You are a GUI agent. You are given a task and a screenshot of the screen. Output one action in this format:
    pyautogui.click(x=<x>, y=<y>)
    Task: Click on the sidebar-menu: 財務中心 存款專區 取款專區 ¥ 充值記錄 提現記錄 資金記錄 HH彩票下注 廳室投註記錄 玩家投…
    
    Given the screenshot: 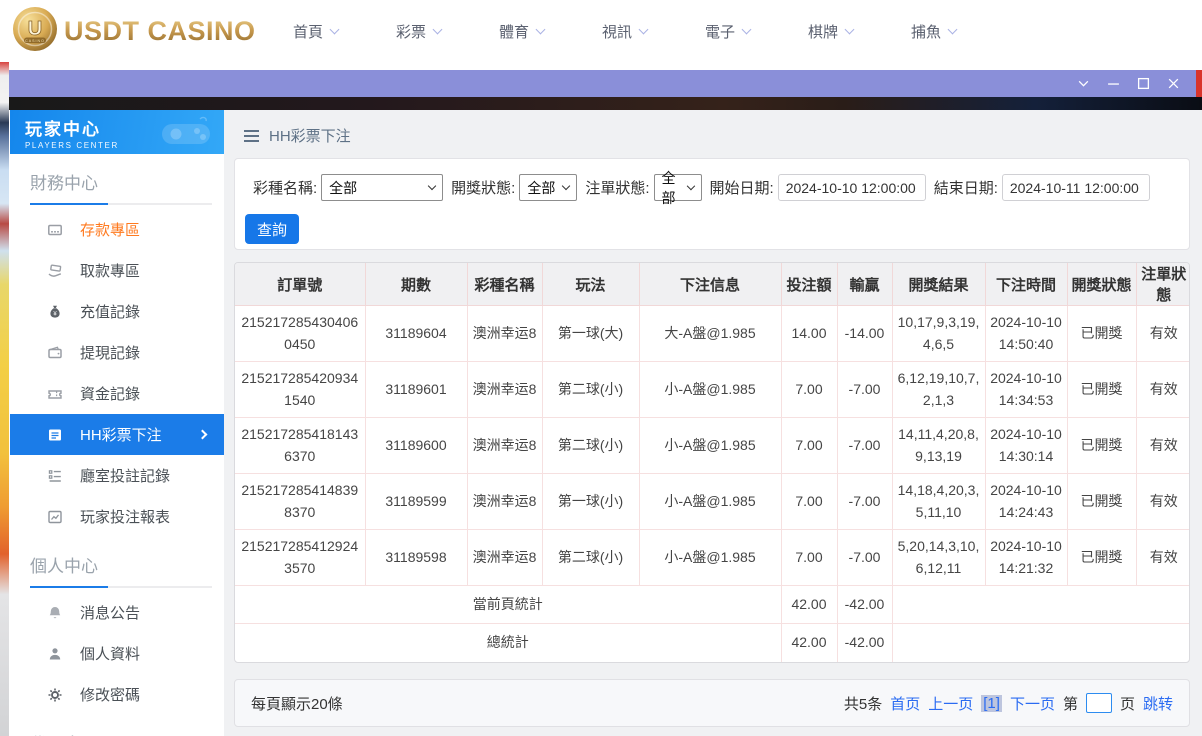 What is the action you would take?
    pyautogui.click(x=117, y=452)
    